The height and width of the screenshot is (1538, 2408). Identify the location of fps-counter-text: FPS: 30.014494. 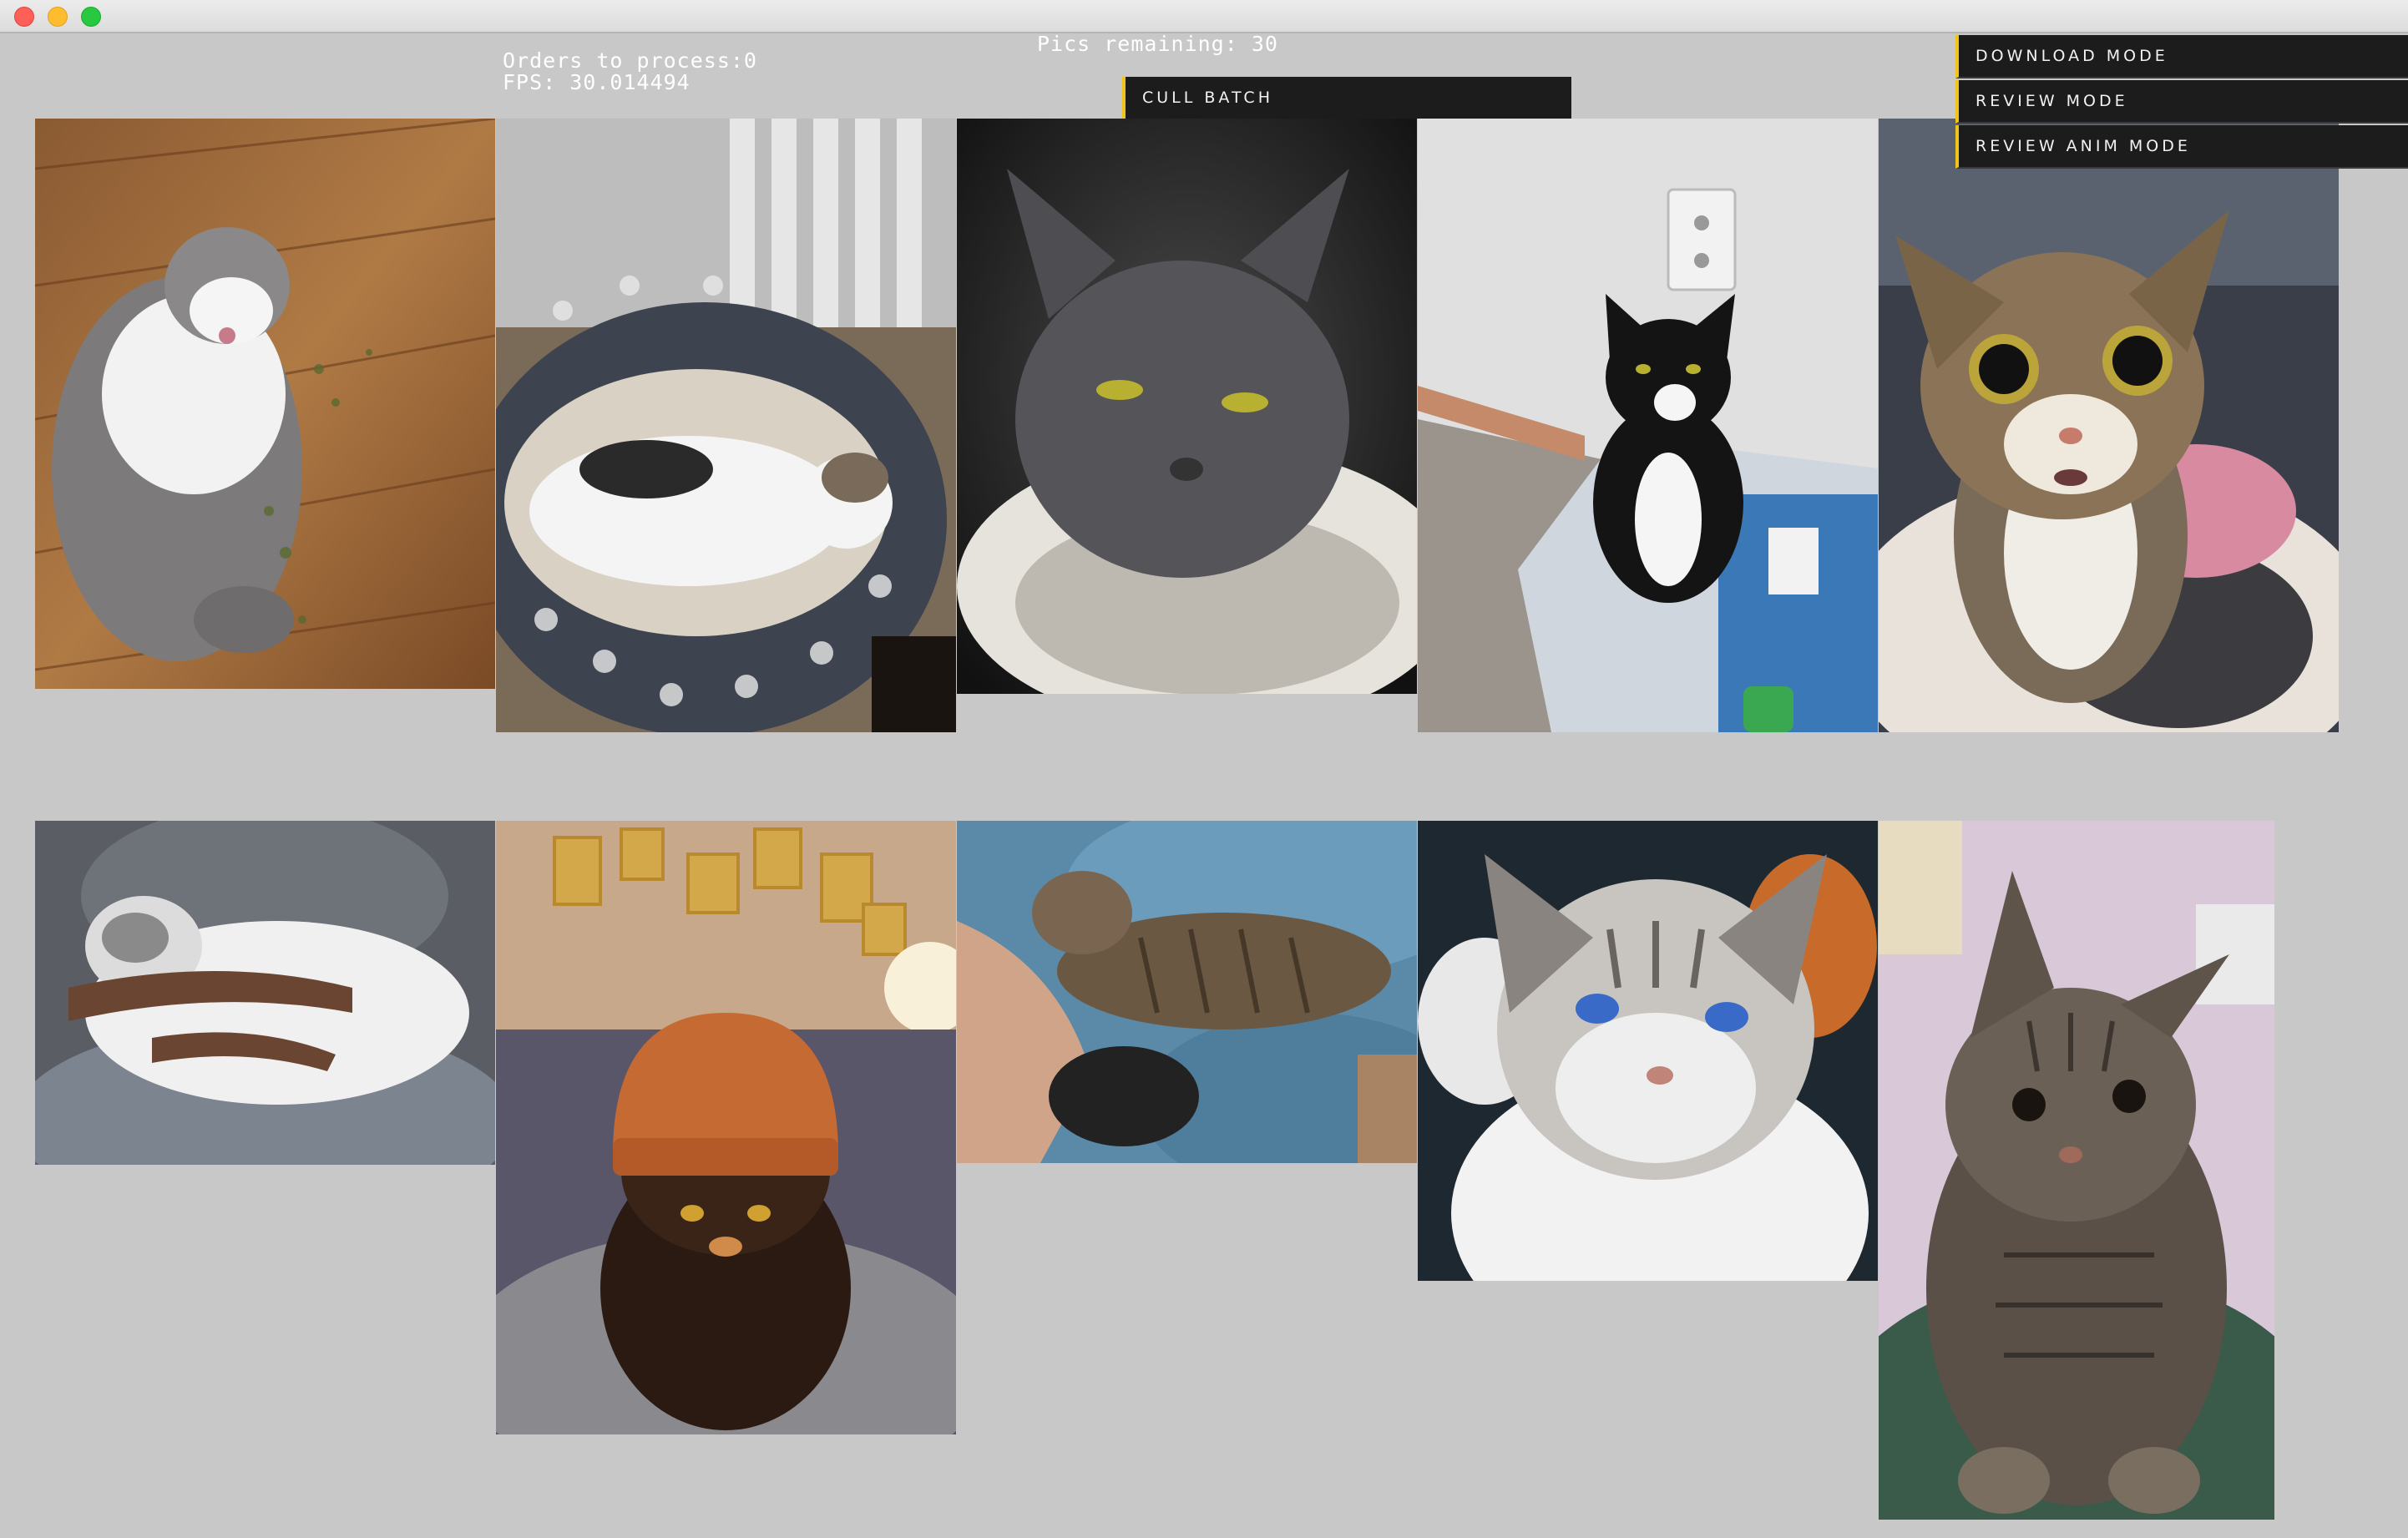
(597, 82).